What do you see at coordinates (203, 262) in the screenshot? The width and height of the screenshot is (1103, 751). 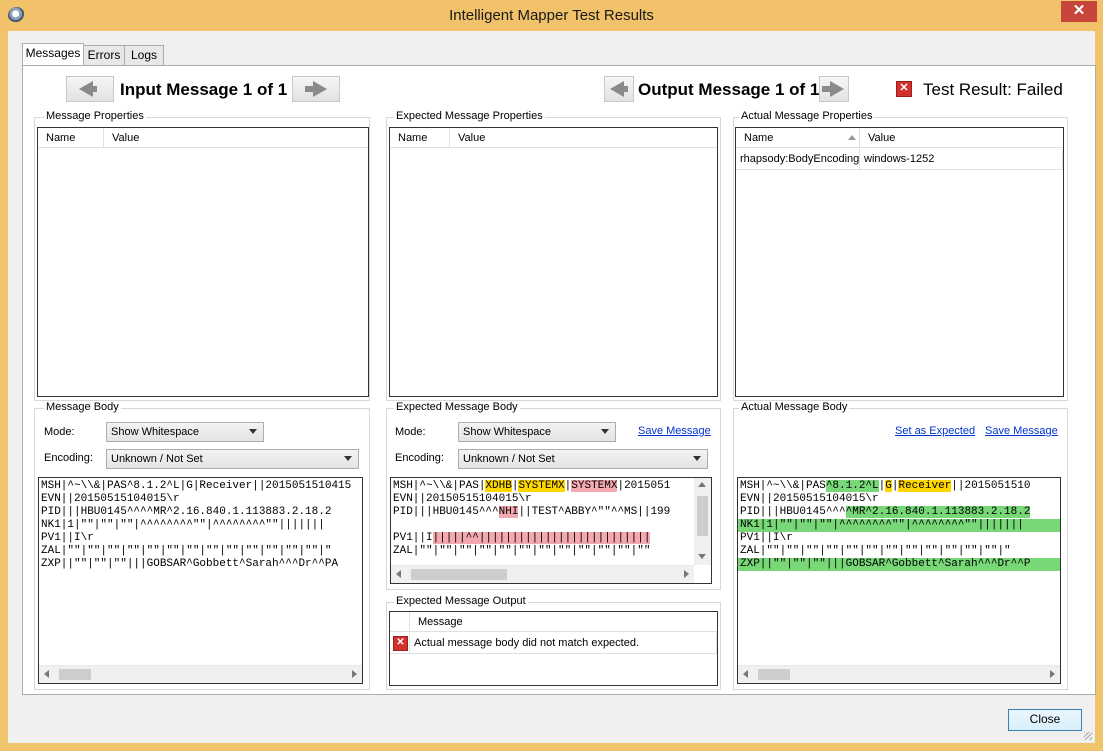 I see `message-properties-list: Name Value` at bounding box center [203, 262].